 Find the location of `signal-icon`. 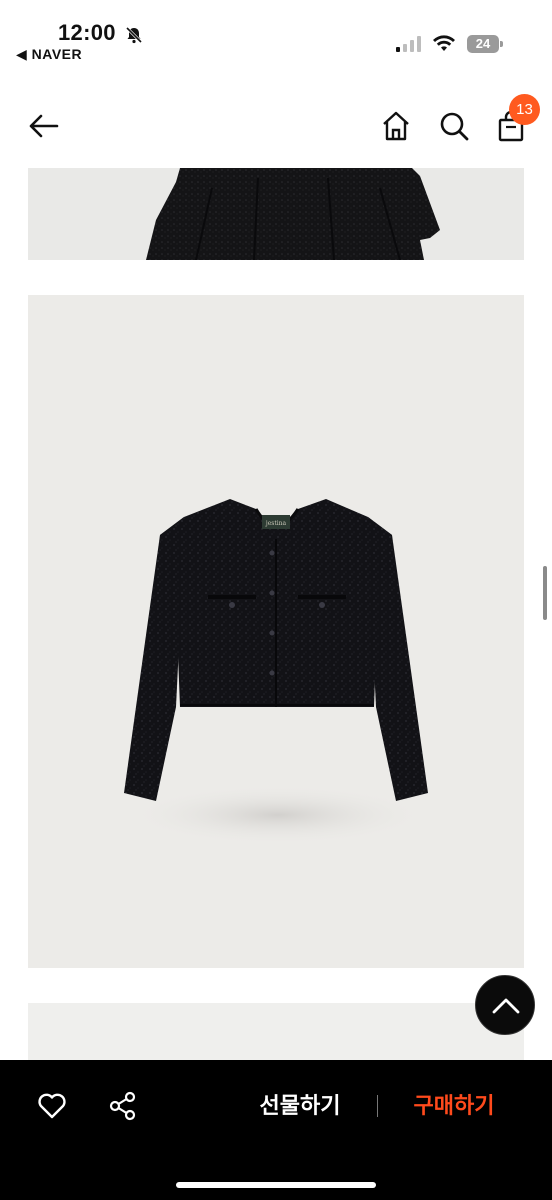

signal-icon is located at coordinates (408, 44).